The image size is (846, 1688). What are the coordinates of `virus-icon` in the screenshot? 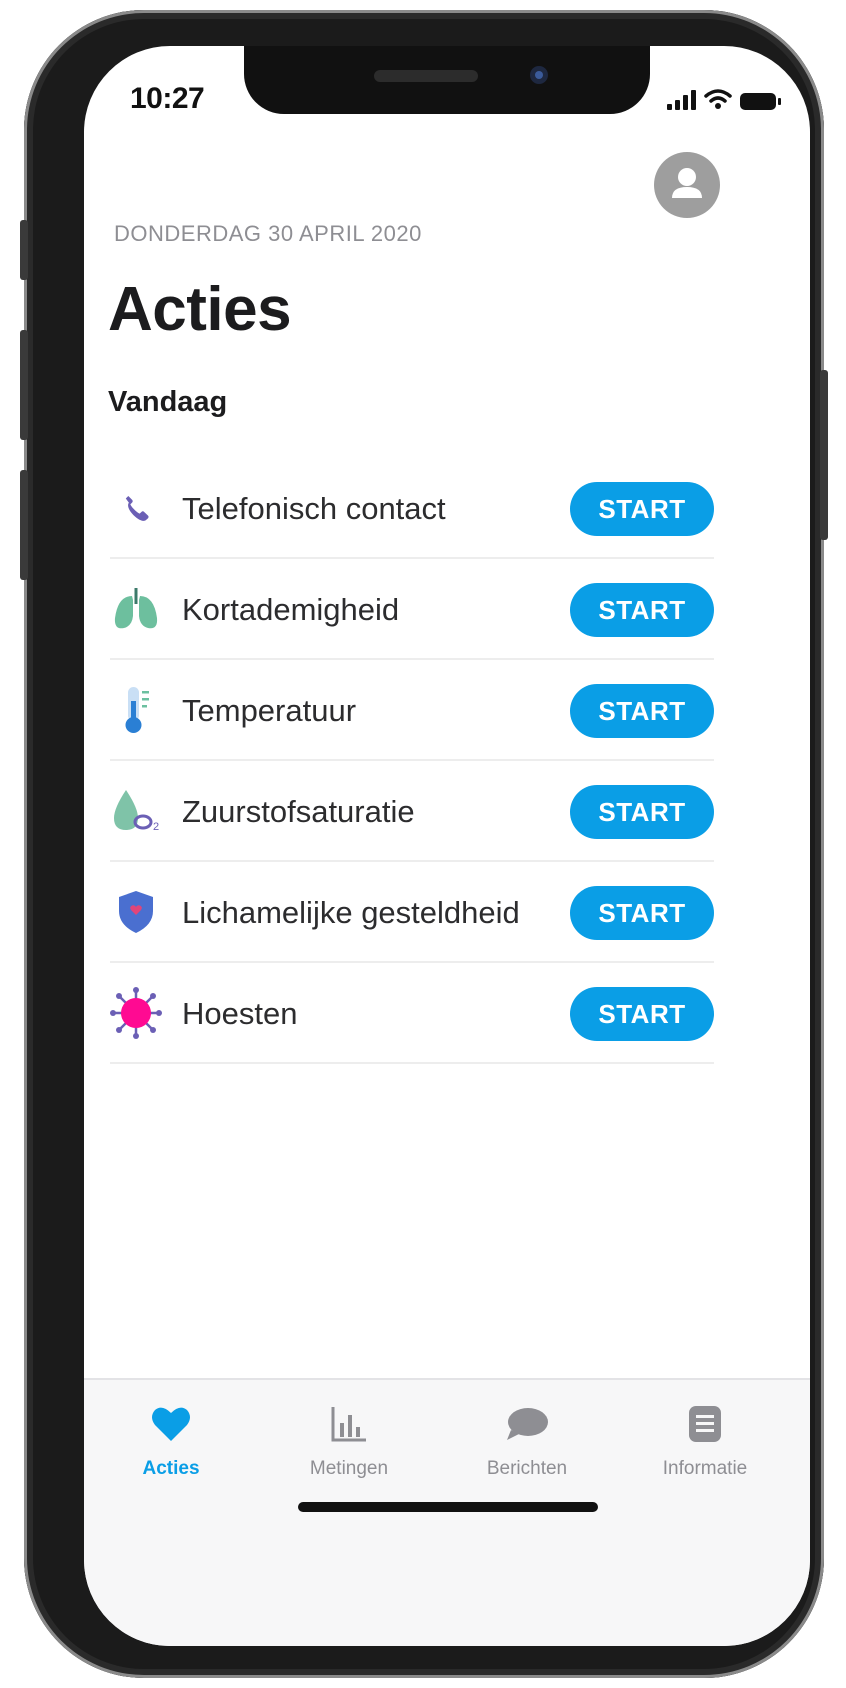 It's located at (136, 1013).